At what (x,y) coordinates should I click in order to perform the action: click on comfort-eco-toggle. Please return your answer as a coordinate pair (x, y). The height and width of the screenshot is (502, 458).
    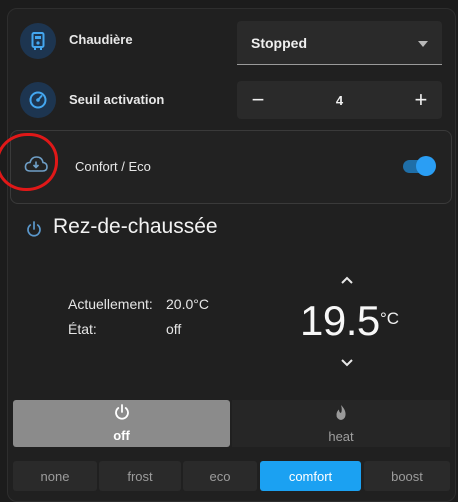
    Looking at the image, I should click on (418, 166).